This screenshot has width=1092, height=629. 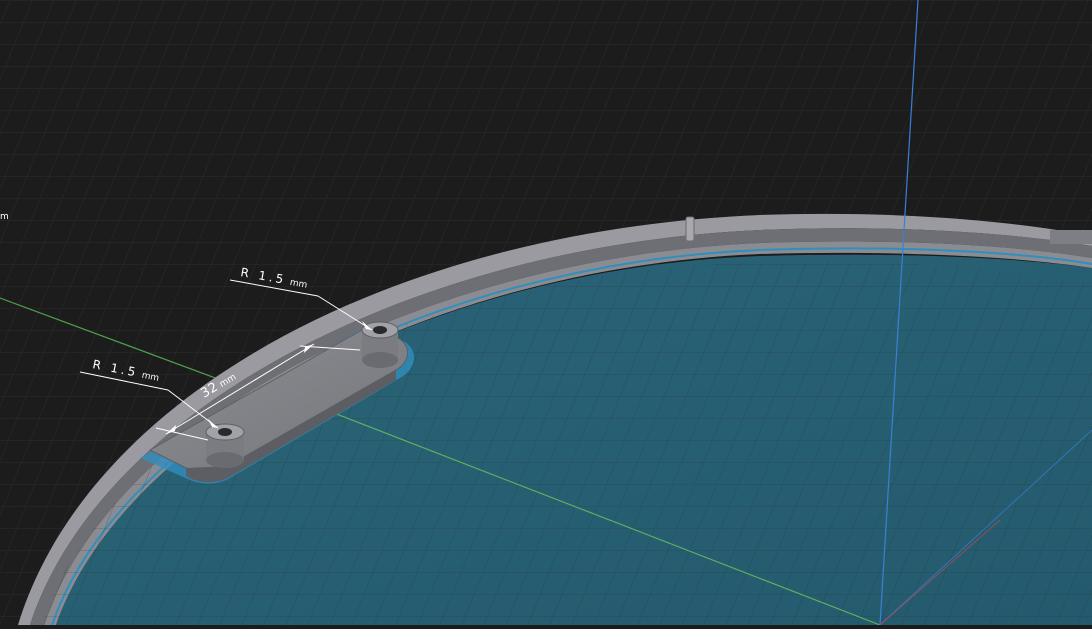 I want to click on screw-hole-left, so click(x=225, y=432).